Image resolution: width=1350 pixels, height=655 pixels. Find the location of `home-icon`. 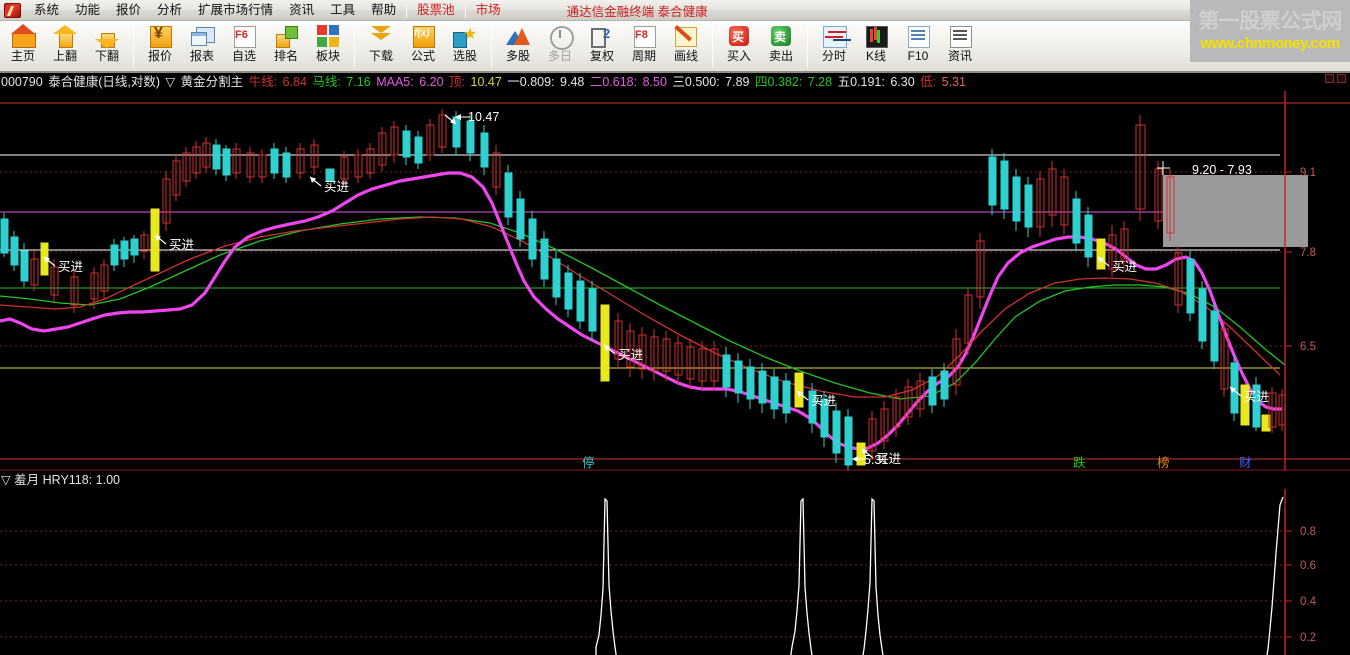

home-icon is located at coordinates (23, 36).